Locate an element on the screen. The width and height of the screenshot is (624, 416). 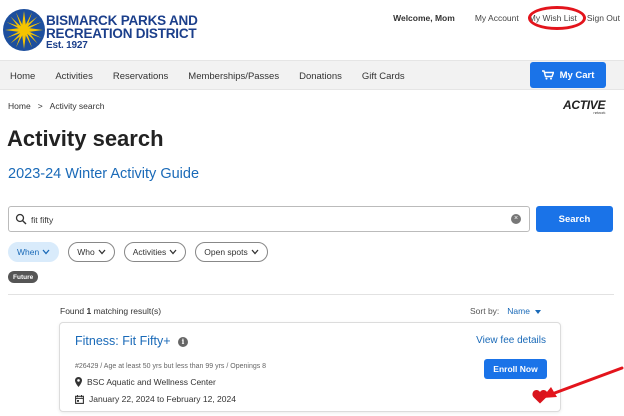
activity-dates-text: January 22, 2024 to February 12, 2024 is located at coordinates (162, 399).